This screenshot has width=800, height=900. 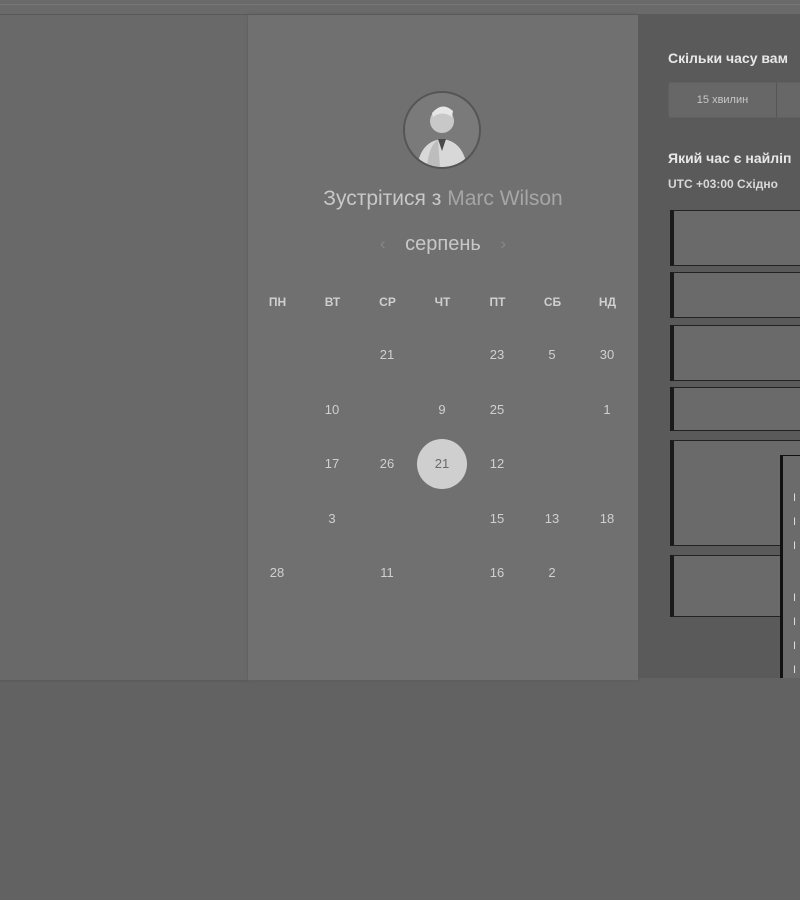 I want to click on calendar-day: 28, so click(x=277, y=573).